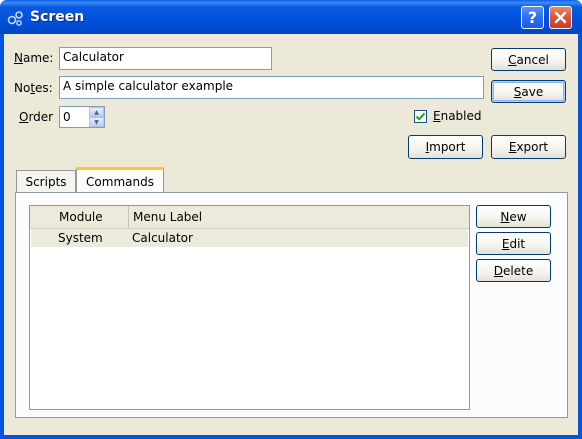 Image resolution: width=582 pixels, height=439 pixels. I want to click on name-label: Name:, so click(34, 58).